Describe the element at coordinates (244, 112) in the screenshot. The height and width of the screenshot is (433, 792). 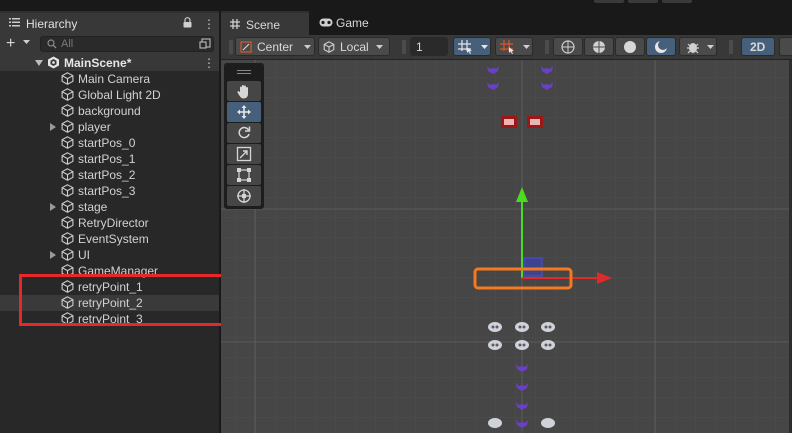
I see `move-tool-button` at that location.